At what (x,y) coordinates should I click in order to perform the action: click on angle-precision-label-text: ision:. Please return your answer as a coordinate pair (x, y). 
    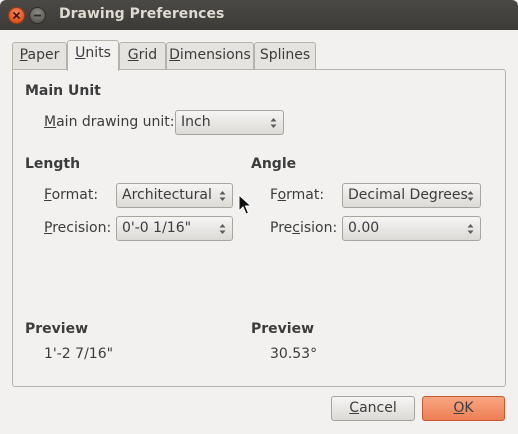
    Looking at the image, I should click on (318, 228).